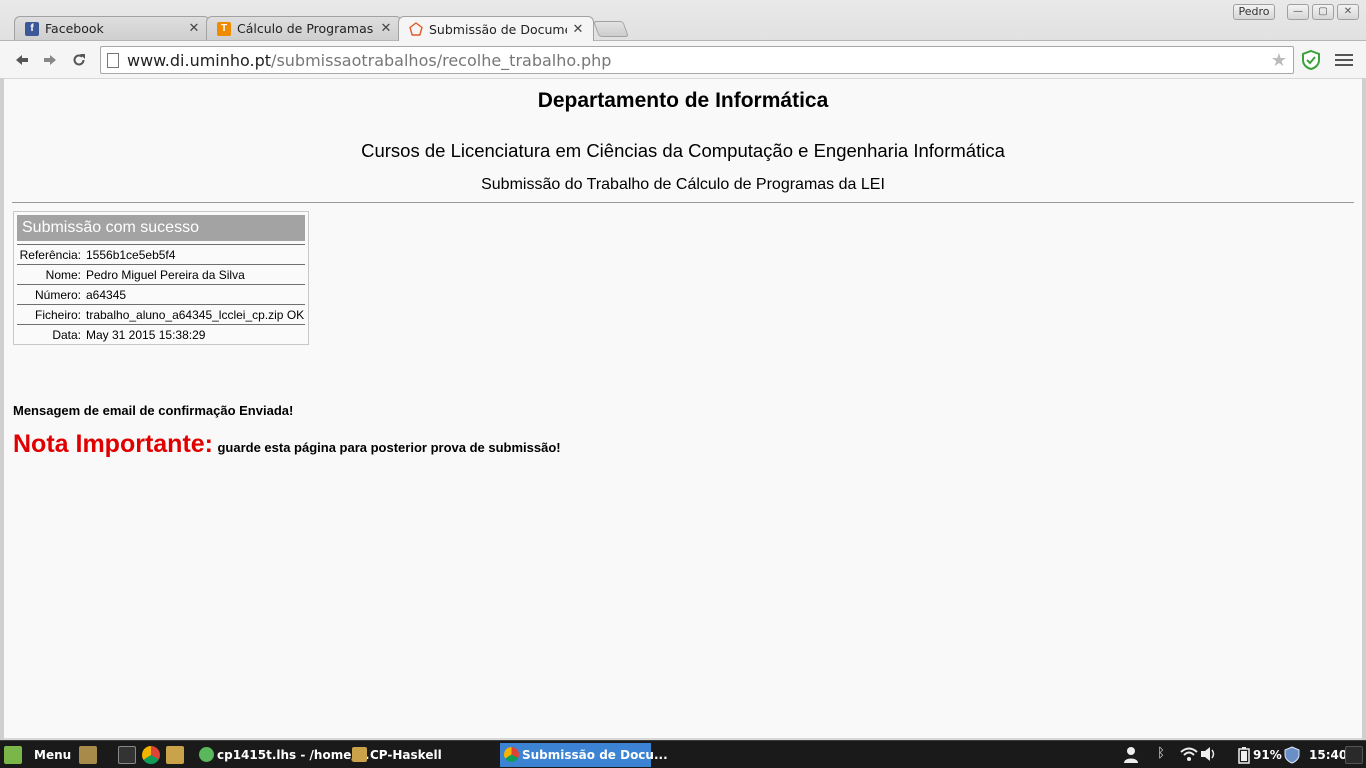 The image size is (1366, 768). Describe the element at coordinates (1298, 12) in the screenshot. I see `minimize-button: —` at that location.